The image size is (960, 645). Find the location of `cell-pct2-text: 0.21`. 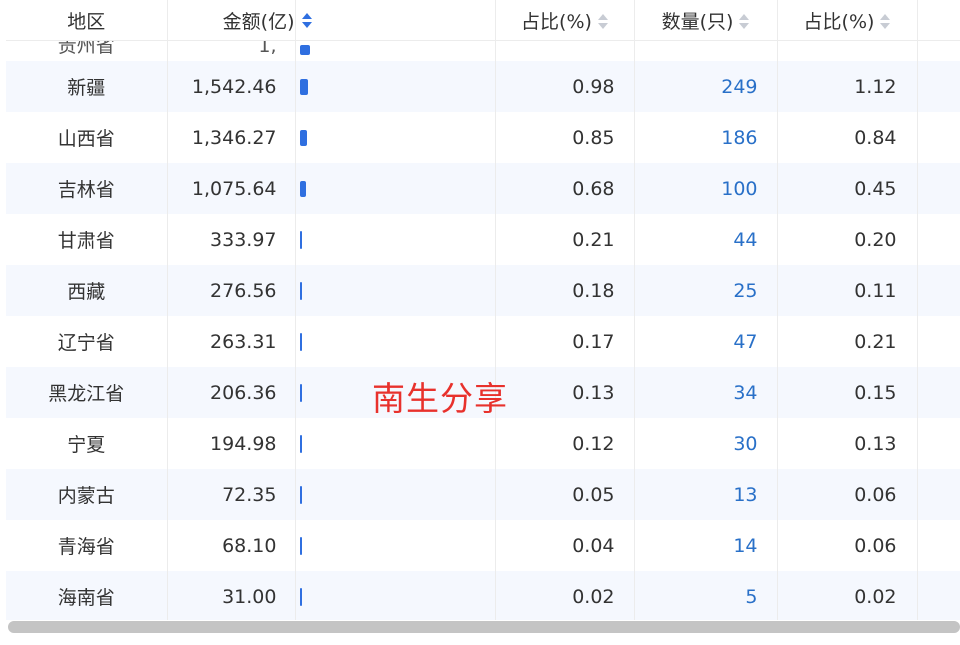

cell-pct2-text: 0.21 is located at coordinates (875, 341).